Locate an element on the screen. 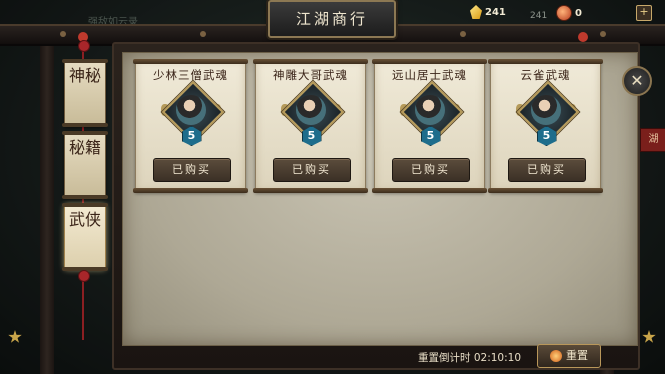  shop-item-card: 神雕大哥武魂 5 已购买 is located at coordinates (310, 126).